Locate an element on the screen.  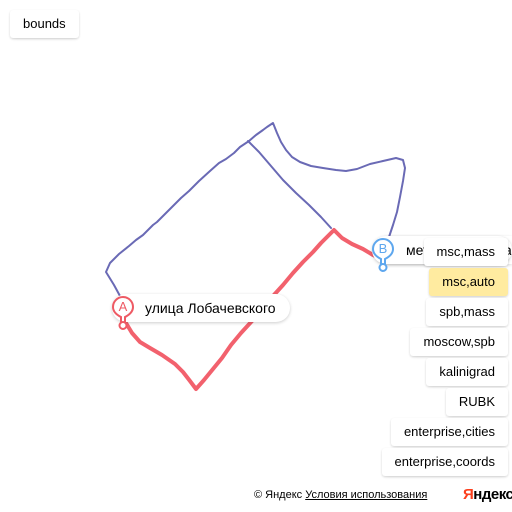
yandex-logo-rest: ндекс is located at coordinates (492, 494).